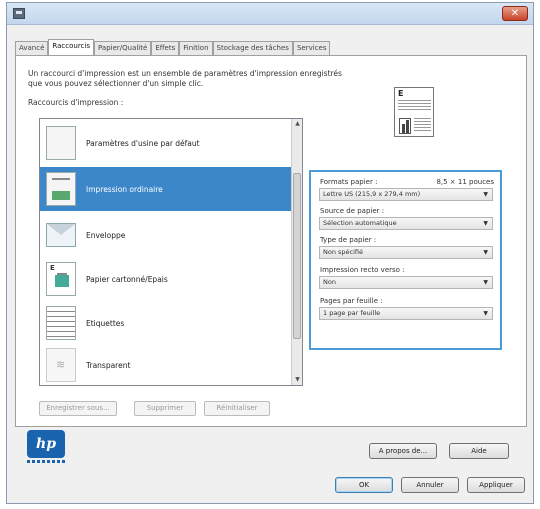 This screenshot has height=509, width=540. I want to click on preview-text-lines, so click(414, 105).